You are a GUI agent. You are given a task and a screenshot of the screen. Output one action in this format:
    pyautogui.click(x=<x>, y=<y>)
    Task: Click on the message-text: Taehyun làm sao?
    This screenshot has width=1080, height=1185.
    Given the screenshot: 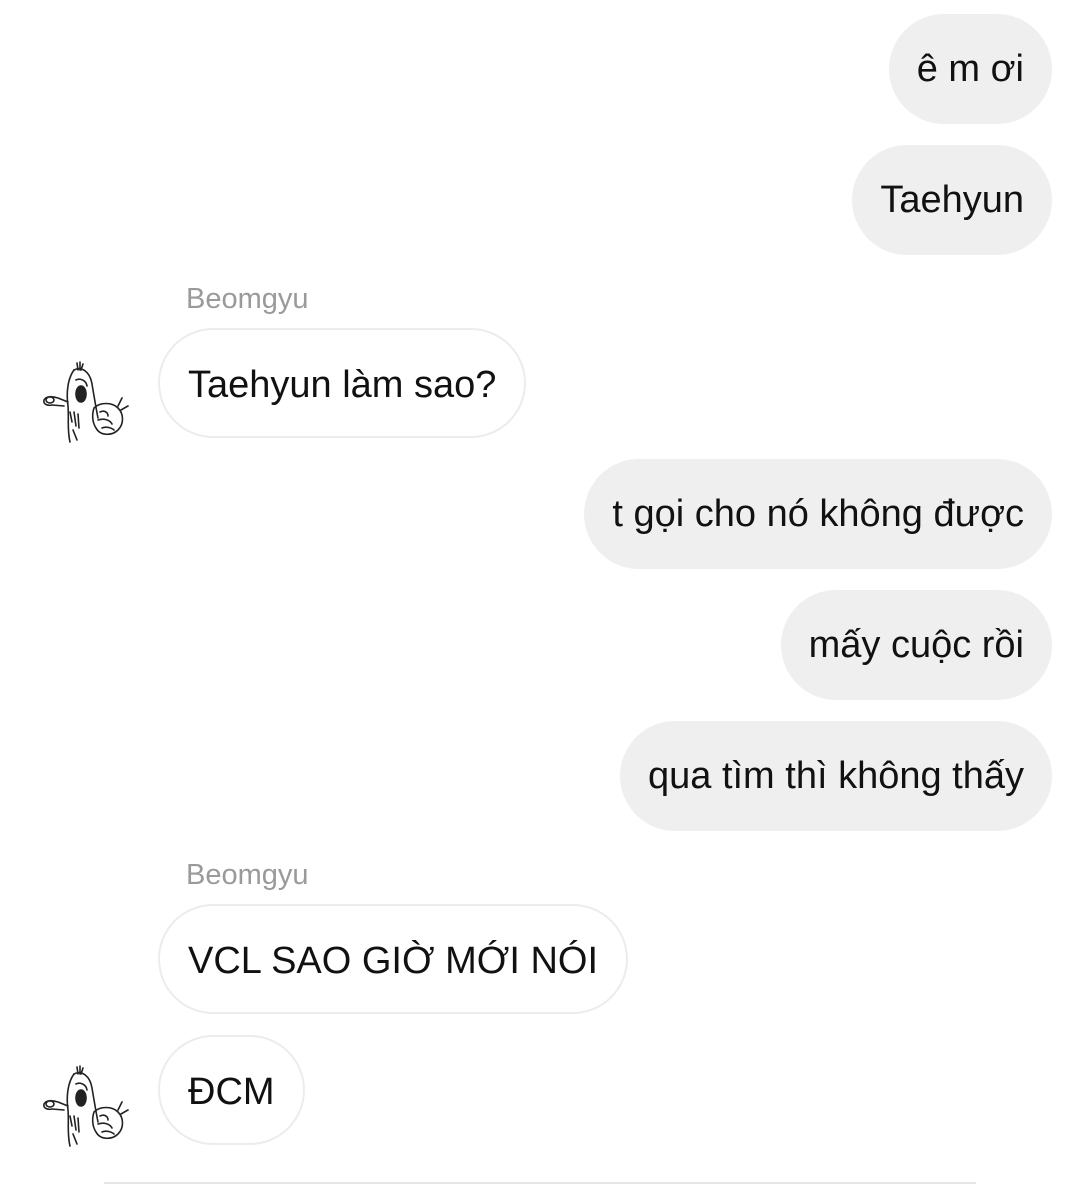 What is the action you would take?
    pyautogui.click(x=342, y=385)
    